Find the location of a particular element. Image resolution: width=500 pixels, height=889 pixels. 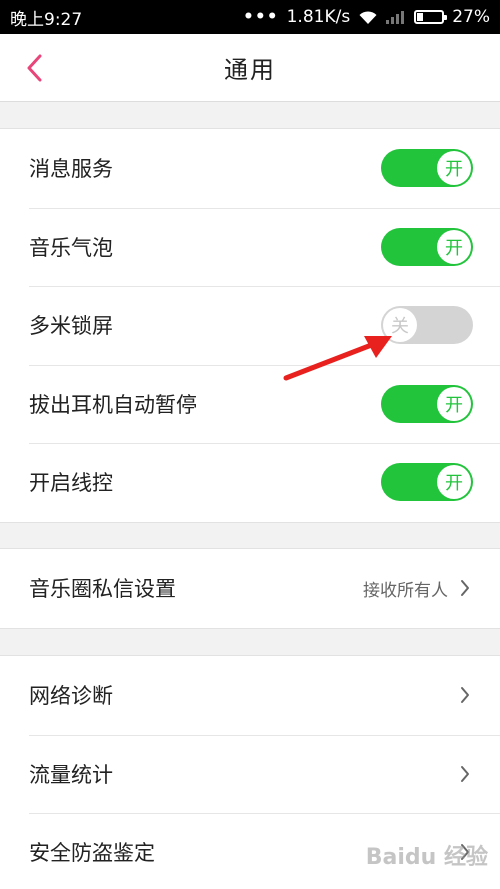

setting-row-private-message: 音乐圈私信设置 接收所有人 is located at coordinates (250, 588).